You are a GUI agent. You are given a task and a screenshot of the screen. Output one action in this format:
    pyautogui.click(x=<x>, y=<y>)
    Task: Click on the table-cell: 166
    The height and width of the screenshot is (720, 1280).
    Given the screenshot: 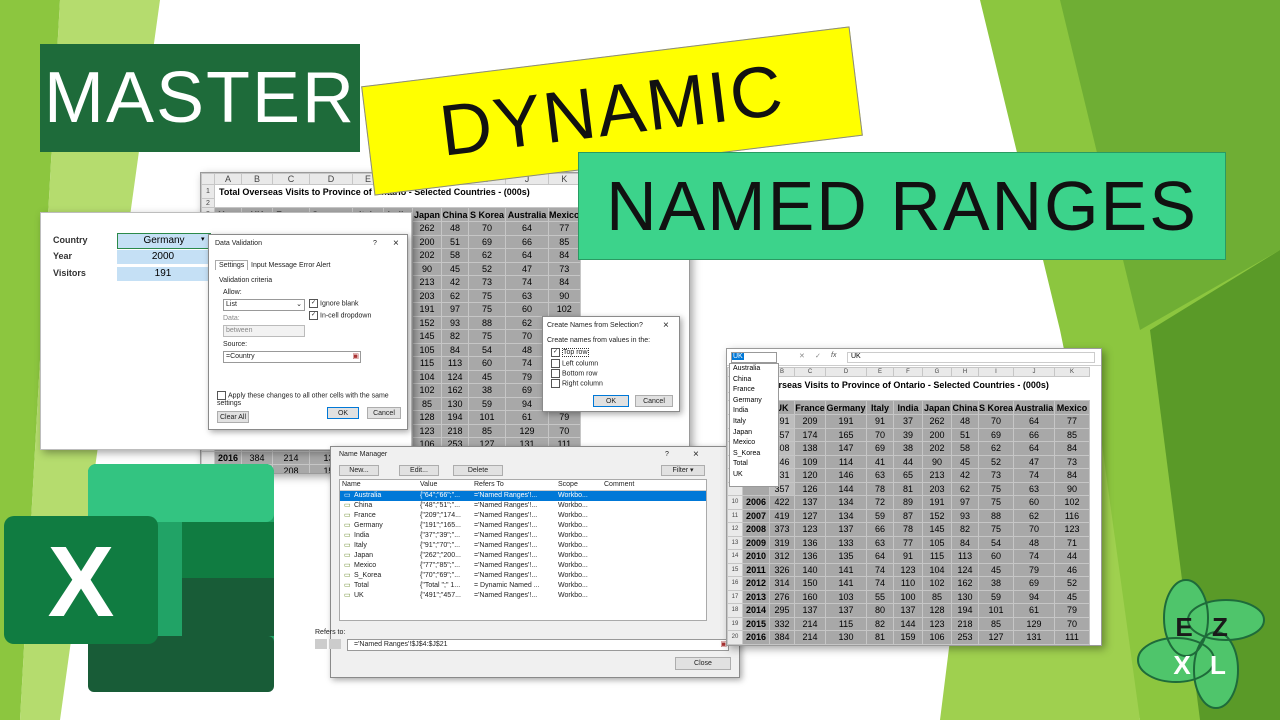 What is the action you would take?
    pyautogui.click(x=908, y=644)
    